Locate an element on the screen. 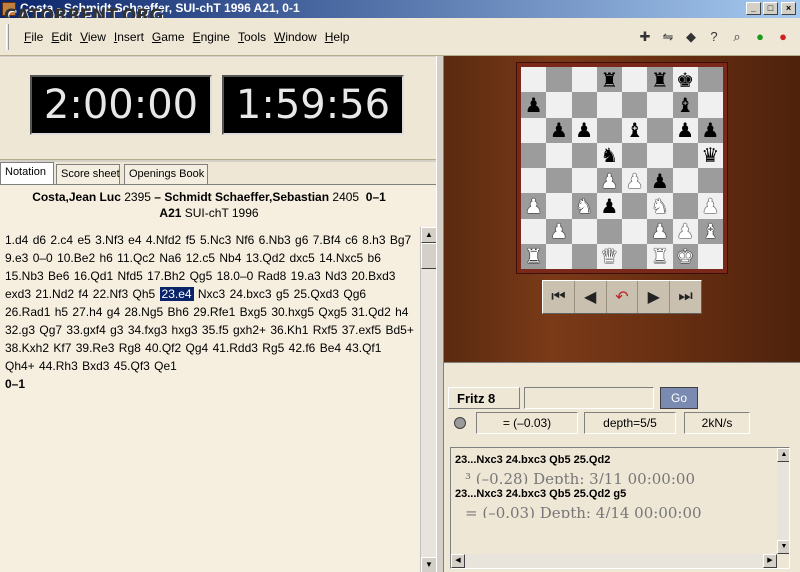 This screenshot has width=800, height=572. move: 30.hxg5 is located at coordinates (292, 312).